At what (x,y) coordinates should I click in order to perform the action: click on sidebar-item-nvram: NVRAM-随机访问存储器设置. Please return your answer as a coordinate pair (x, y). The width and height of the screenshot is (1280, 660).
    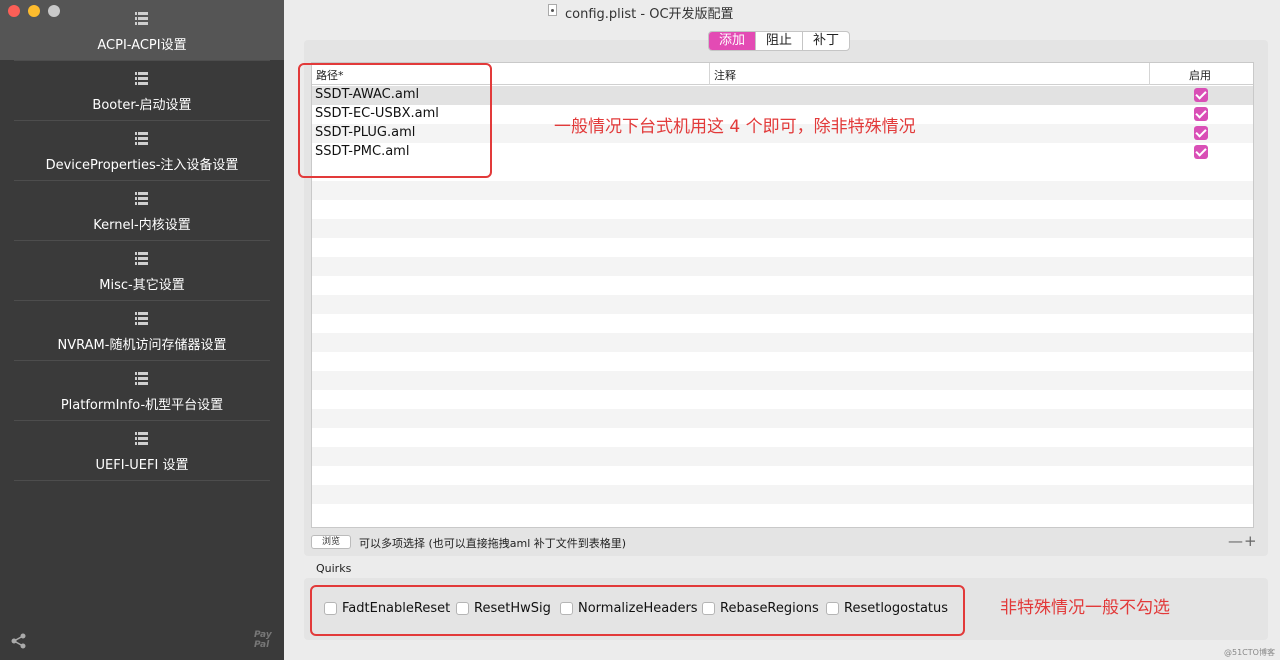
    Looking at the image, I should click on (142, 330).